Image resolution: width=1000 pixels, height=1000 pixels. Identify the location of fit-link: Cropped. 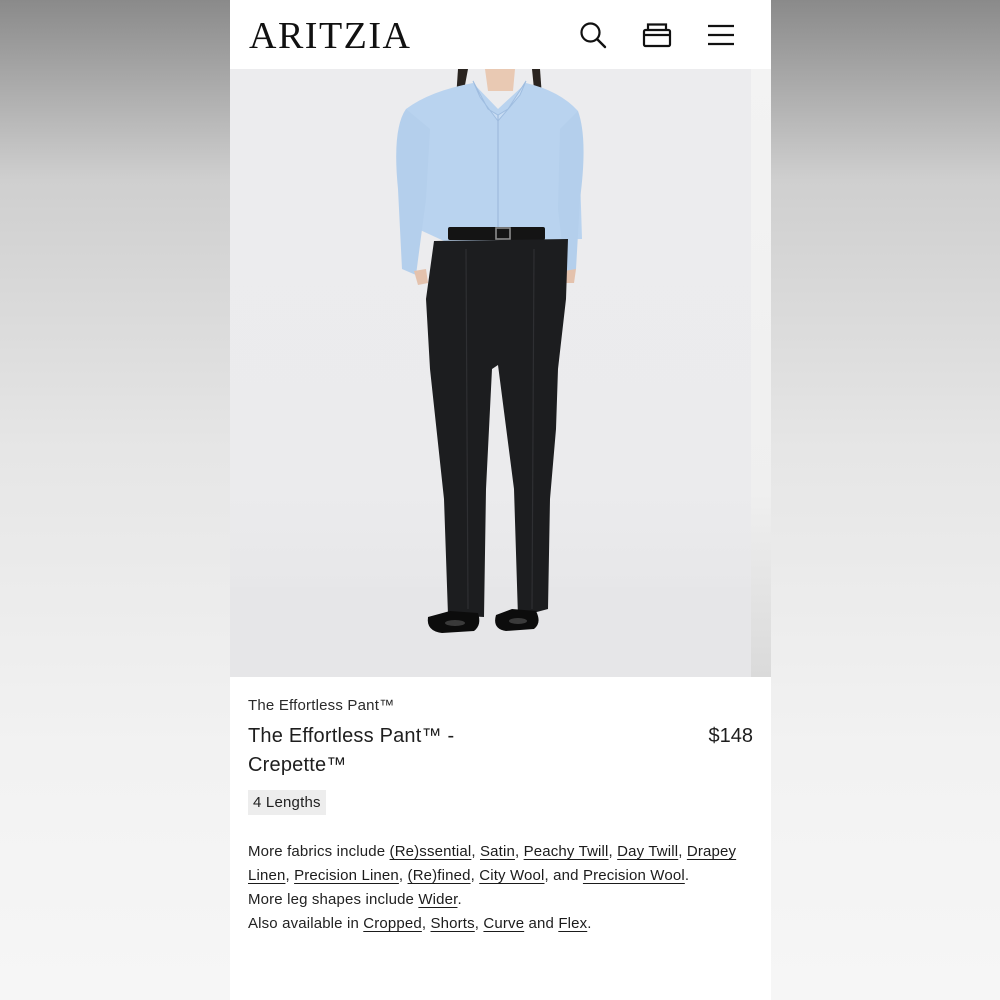
(392, 923).